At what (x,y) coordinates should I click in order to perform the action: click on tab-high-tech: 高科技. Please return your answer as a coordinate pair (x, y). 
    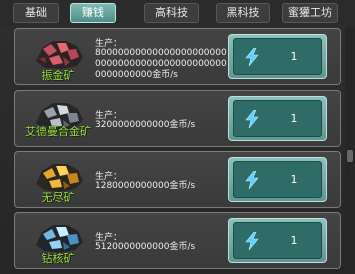
    Looking at the image, I should click on (171, 13).